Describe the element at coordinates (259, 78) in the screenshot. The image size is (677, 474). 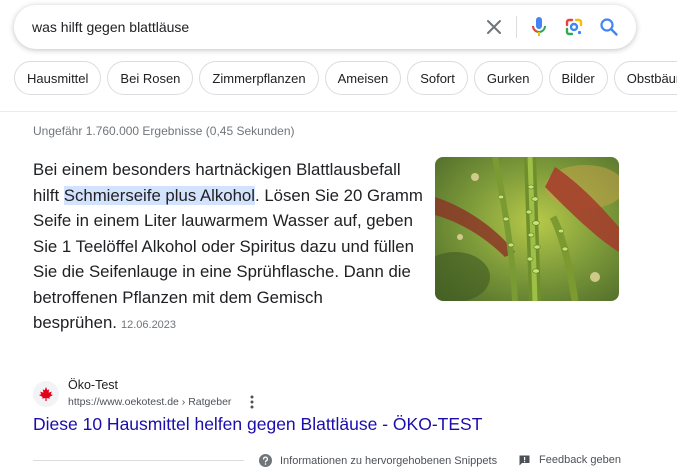
I see `chip-zimmerpflanzen: Zimmerpflanzen` at that location.